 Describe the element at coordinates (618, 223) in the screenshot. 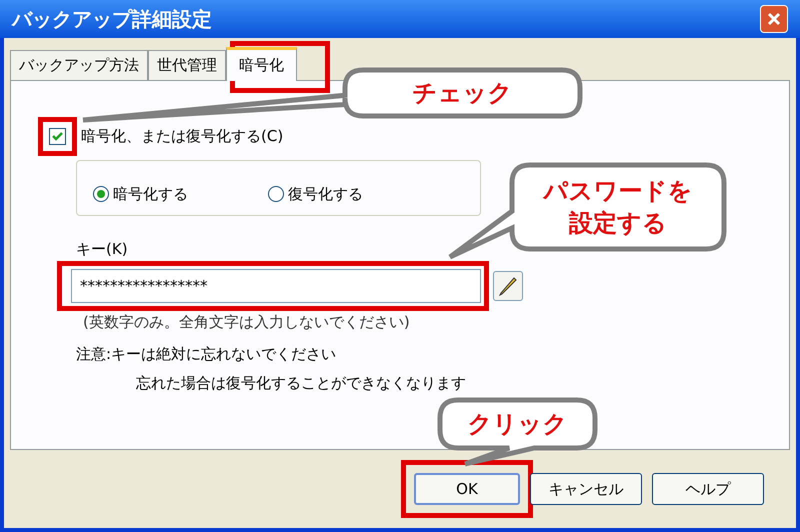

I see `callout-text: 設定する` at that location.